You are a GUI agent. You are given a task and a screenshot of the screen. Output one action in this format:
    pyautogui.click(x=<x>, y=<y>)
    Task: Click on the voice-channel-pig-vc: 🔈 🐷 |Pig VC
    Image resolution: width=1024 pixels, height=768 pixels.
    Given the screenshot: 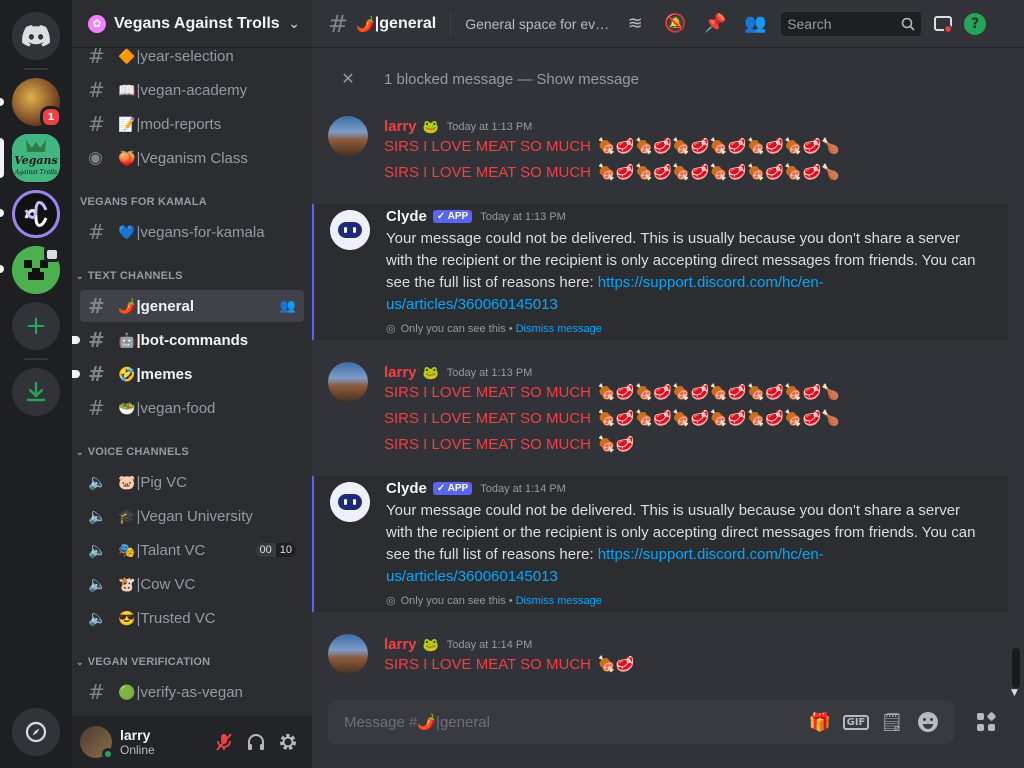 What is the action you would take?
    pyautogui.click(x=192, y=482)
    